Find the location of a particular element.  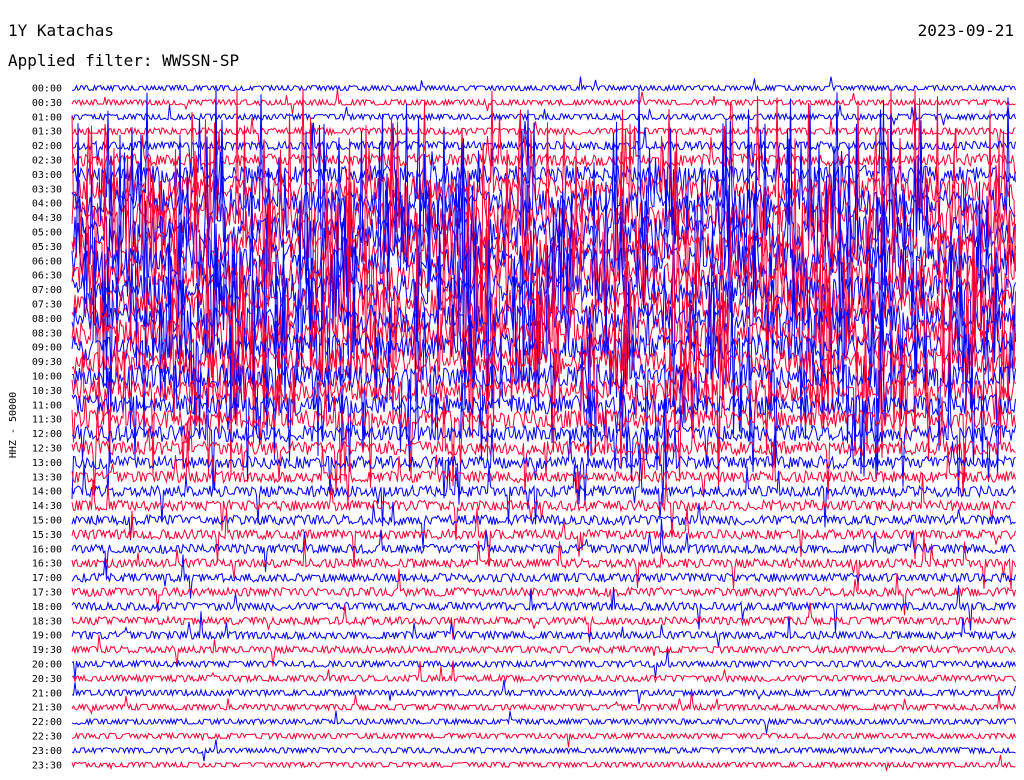

row-label: 12:00 is located at coordinates (47, 434).